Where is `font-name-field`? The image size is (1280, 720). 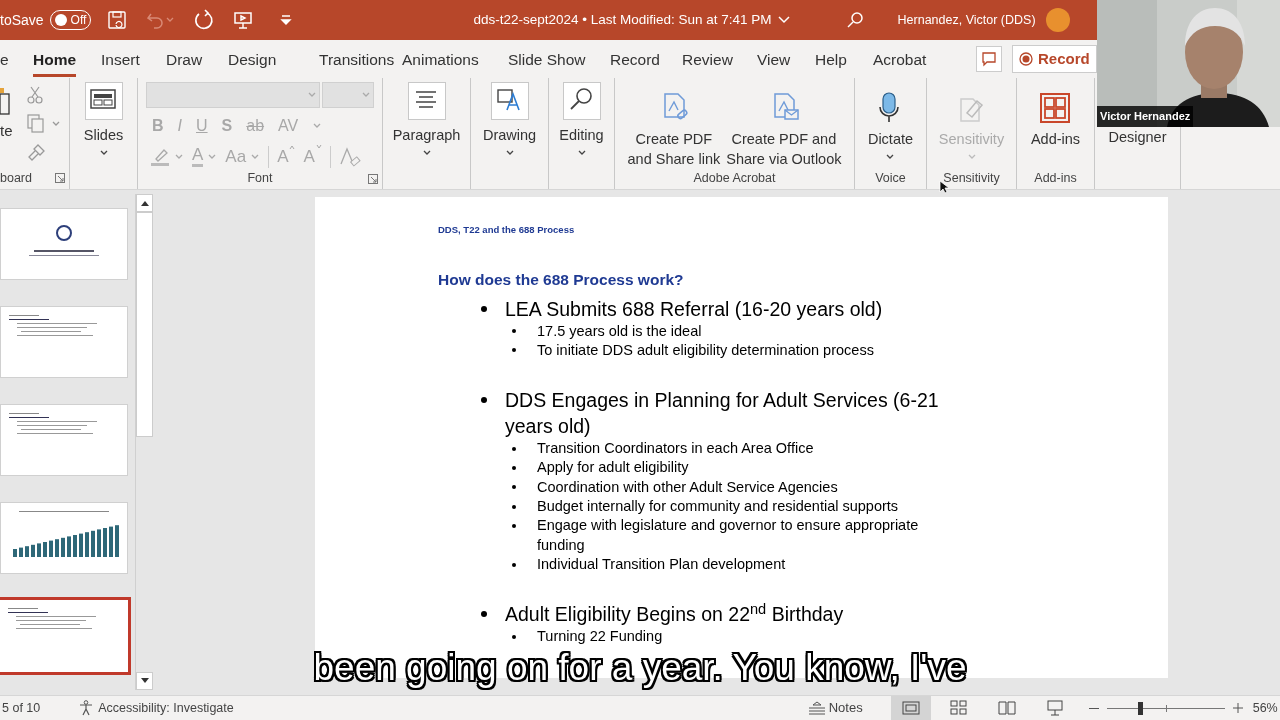 font-name-field is located at coordinates (233, 95).